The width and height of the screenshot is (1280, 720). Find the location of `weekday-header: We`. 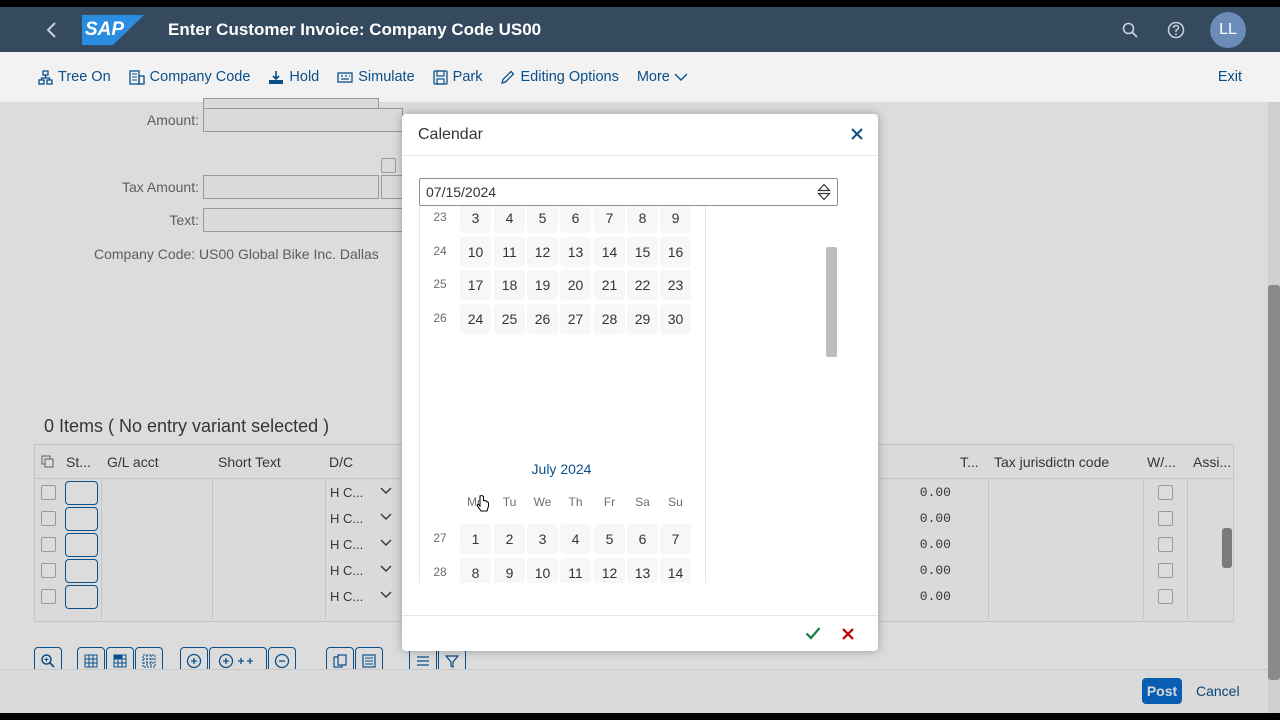

weekday-header: We is located at coordinates (542, 502).